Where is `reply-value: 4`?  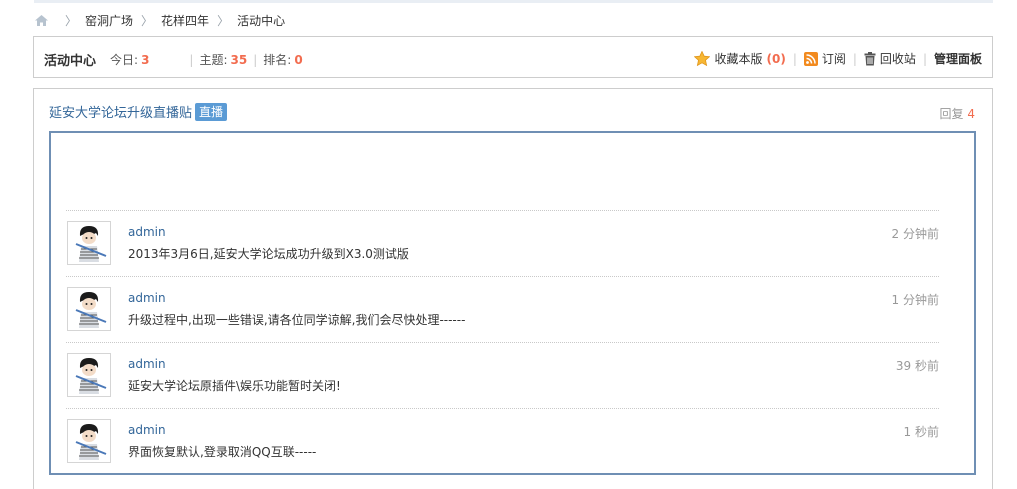
reply-value: 4 is located at coordinates (971, 114).